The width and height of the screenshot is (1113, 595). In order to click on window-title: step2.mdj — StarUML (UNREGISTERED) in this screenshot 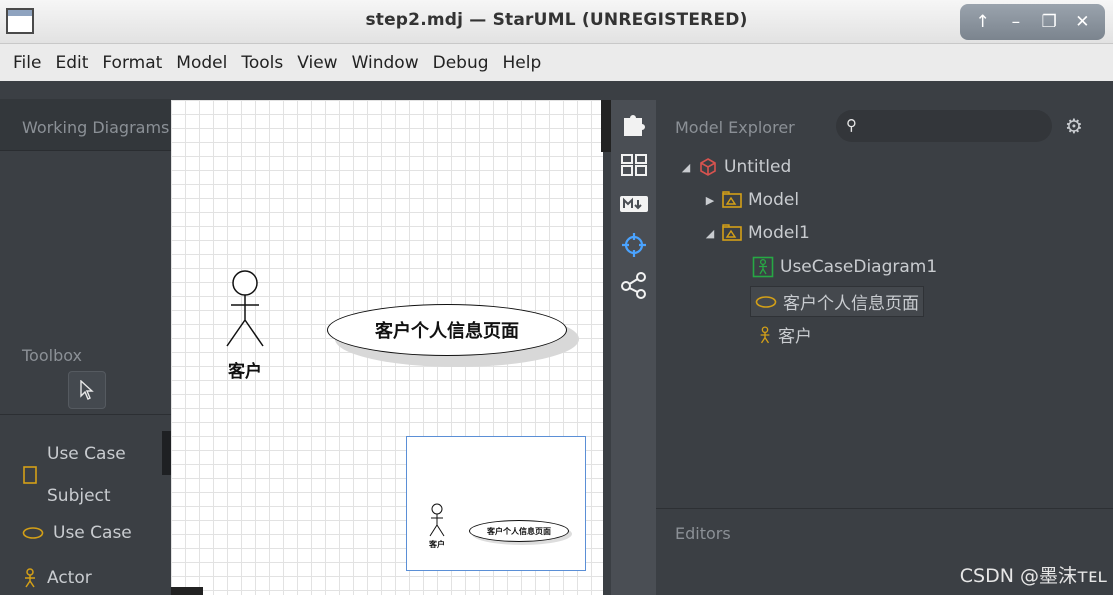, I will do `click(556, 20)`.